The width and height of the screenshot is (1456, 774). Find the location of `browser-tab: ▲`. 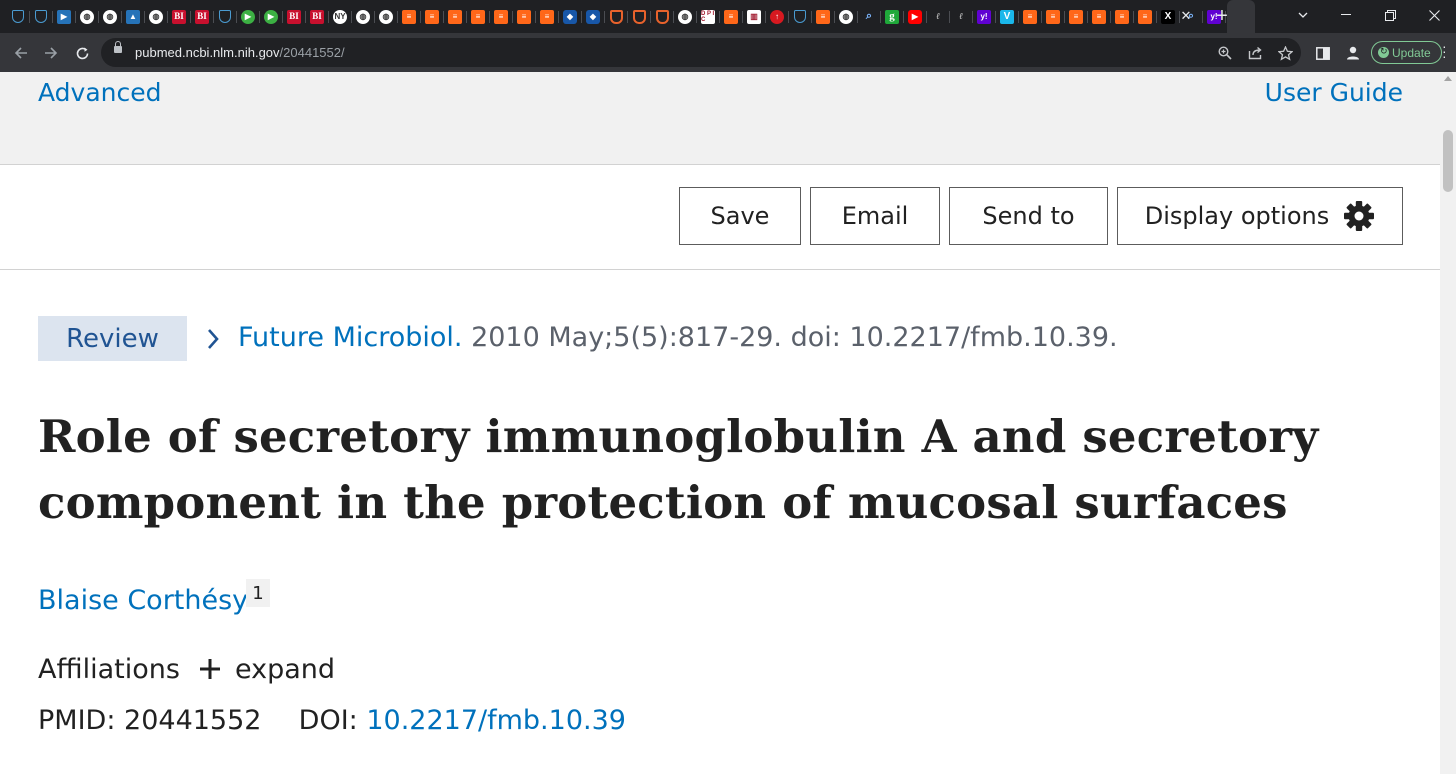

browser-tab: ▲ is located at coordinates (134, 16).